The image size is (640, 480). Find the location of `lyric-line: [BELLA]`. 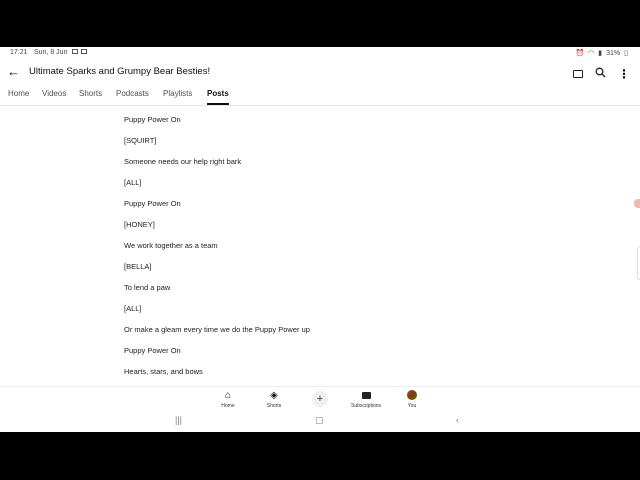

lyric-line: [BELLA] is located at coordinates (138, 266).